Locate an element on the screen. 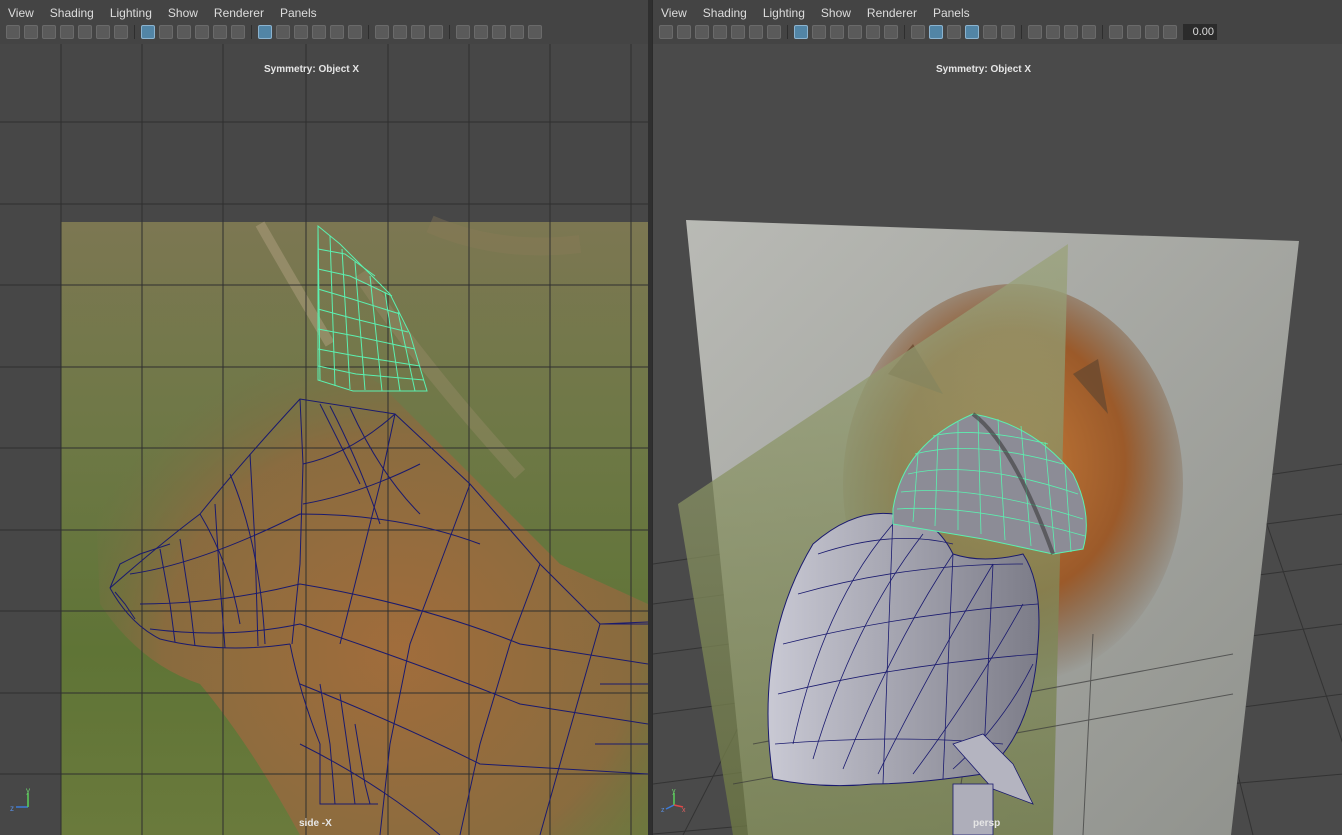 This screenshot has height=835, width=1342. right-toolbar: 0.00 is located at coordinates (997, 32).